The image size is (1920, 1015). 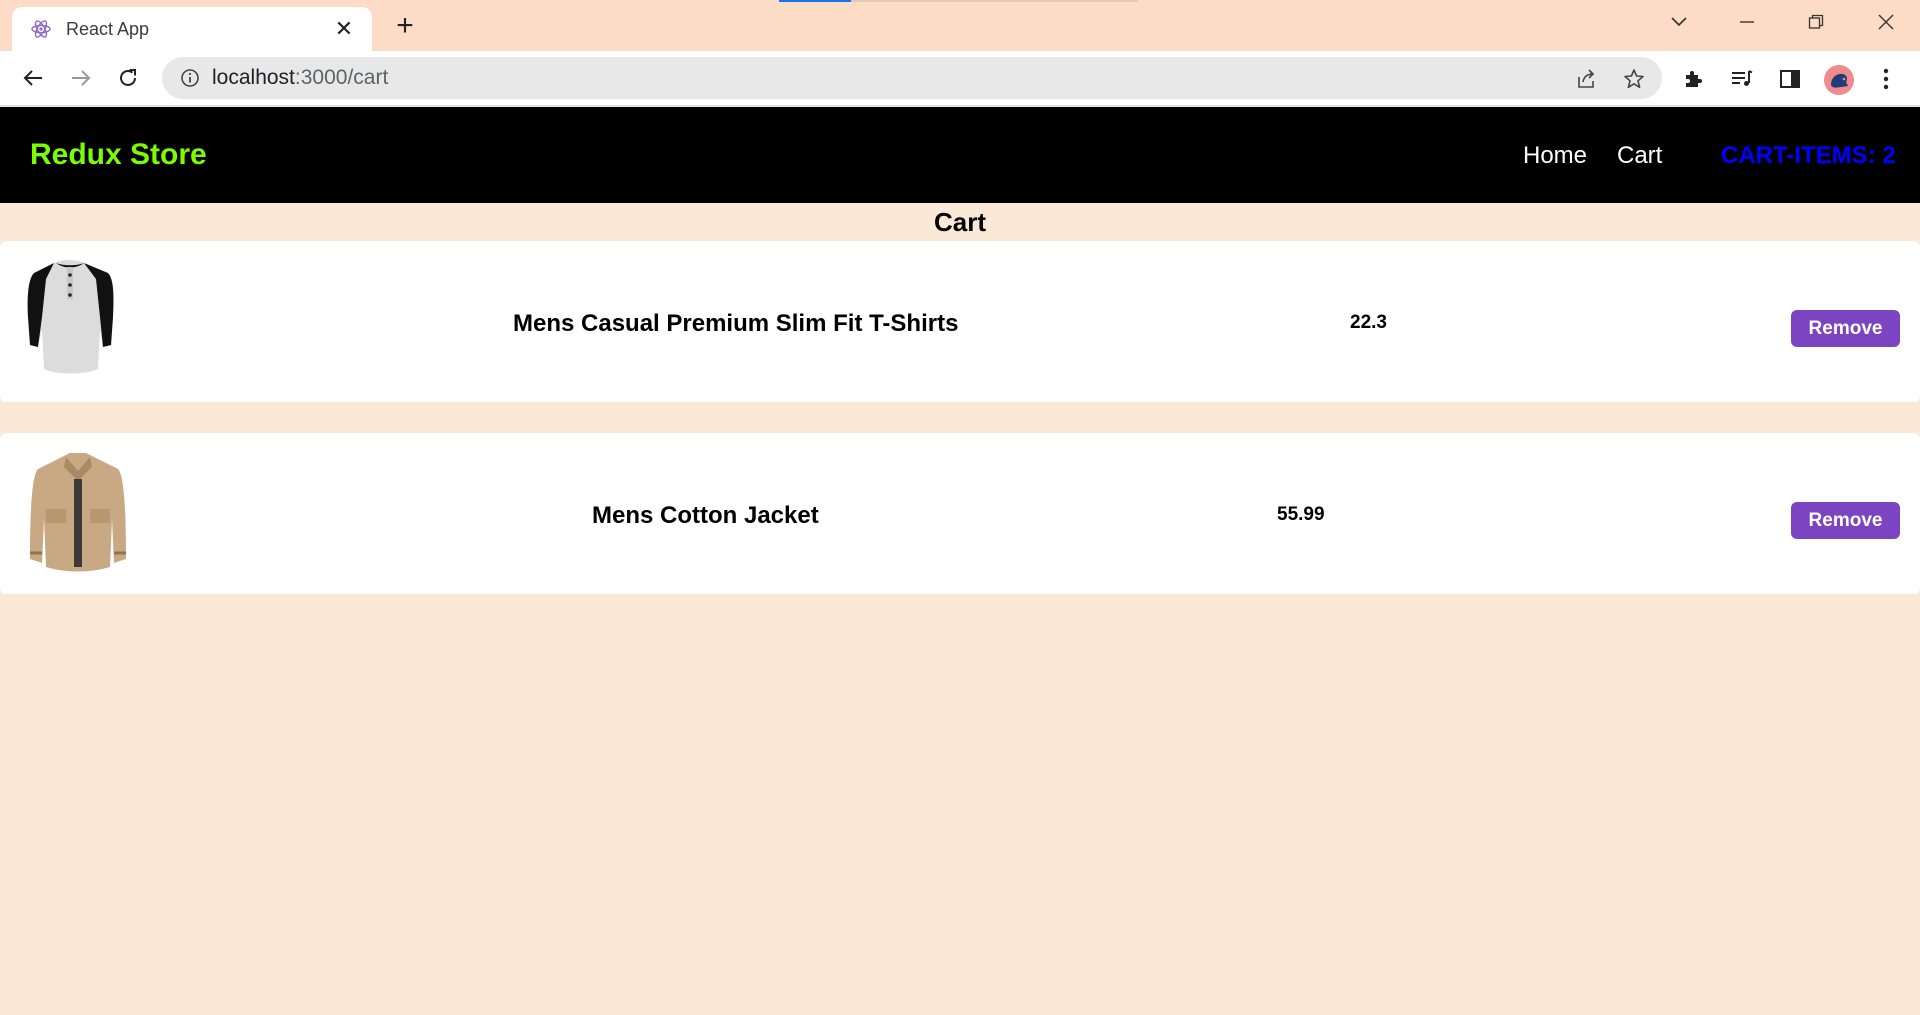 I want to click on cart-items-count: CART-ITEMS: 2, so click(x=1808, y=155).